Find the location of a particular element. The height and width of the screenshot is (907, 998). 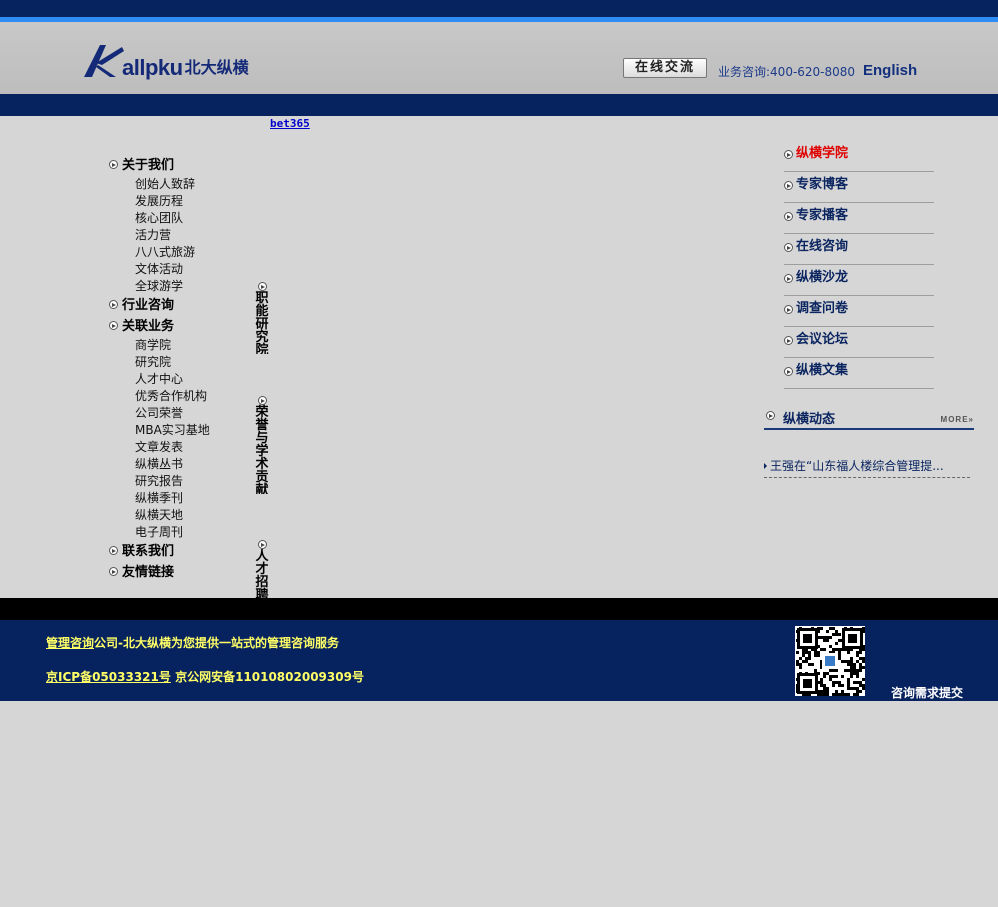

right-nav-item: 纵横沙龙 is located at coordinates (859, 280).